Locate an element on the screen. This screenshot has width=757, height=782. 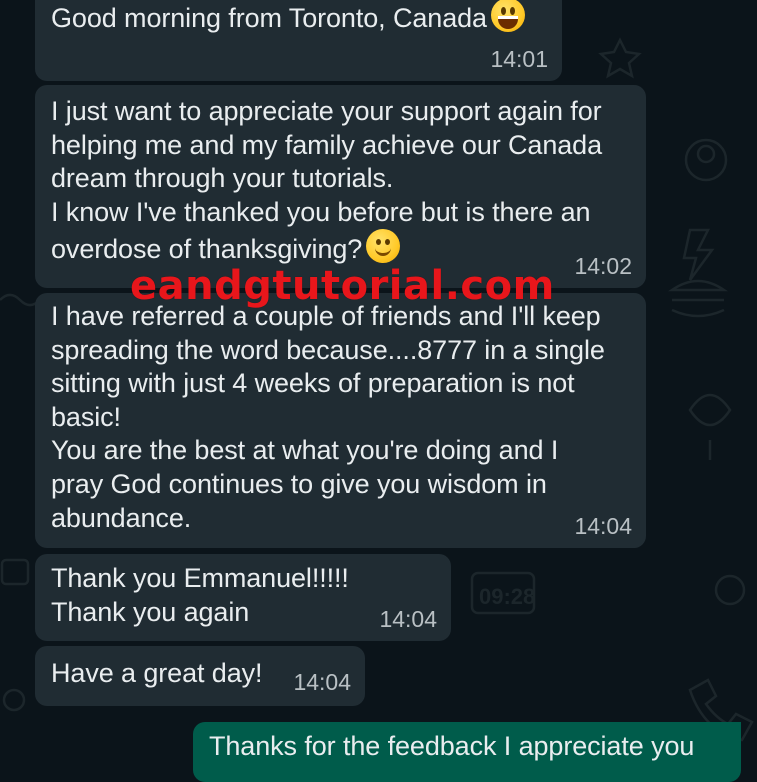
doodle-dot-icon is located at coordinates (14, 700).